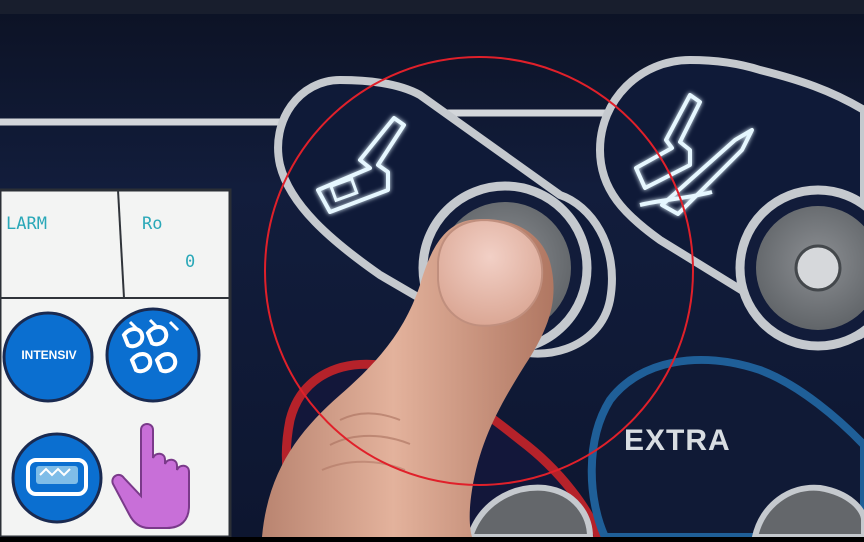  I want to click on lcd-right-cell: Ro, so click(152, 224).